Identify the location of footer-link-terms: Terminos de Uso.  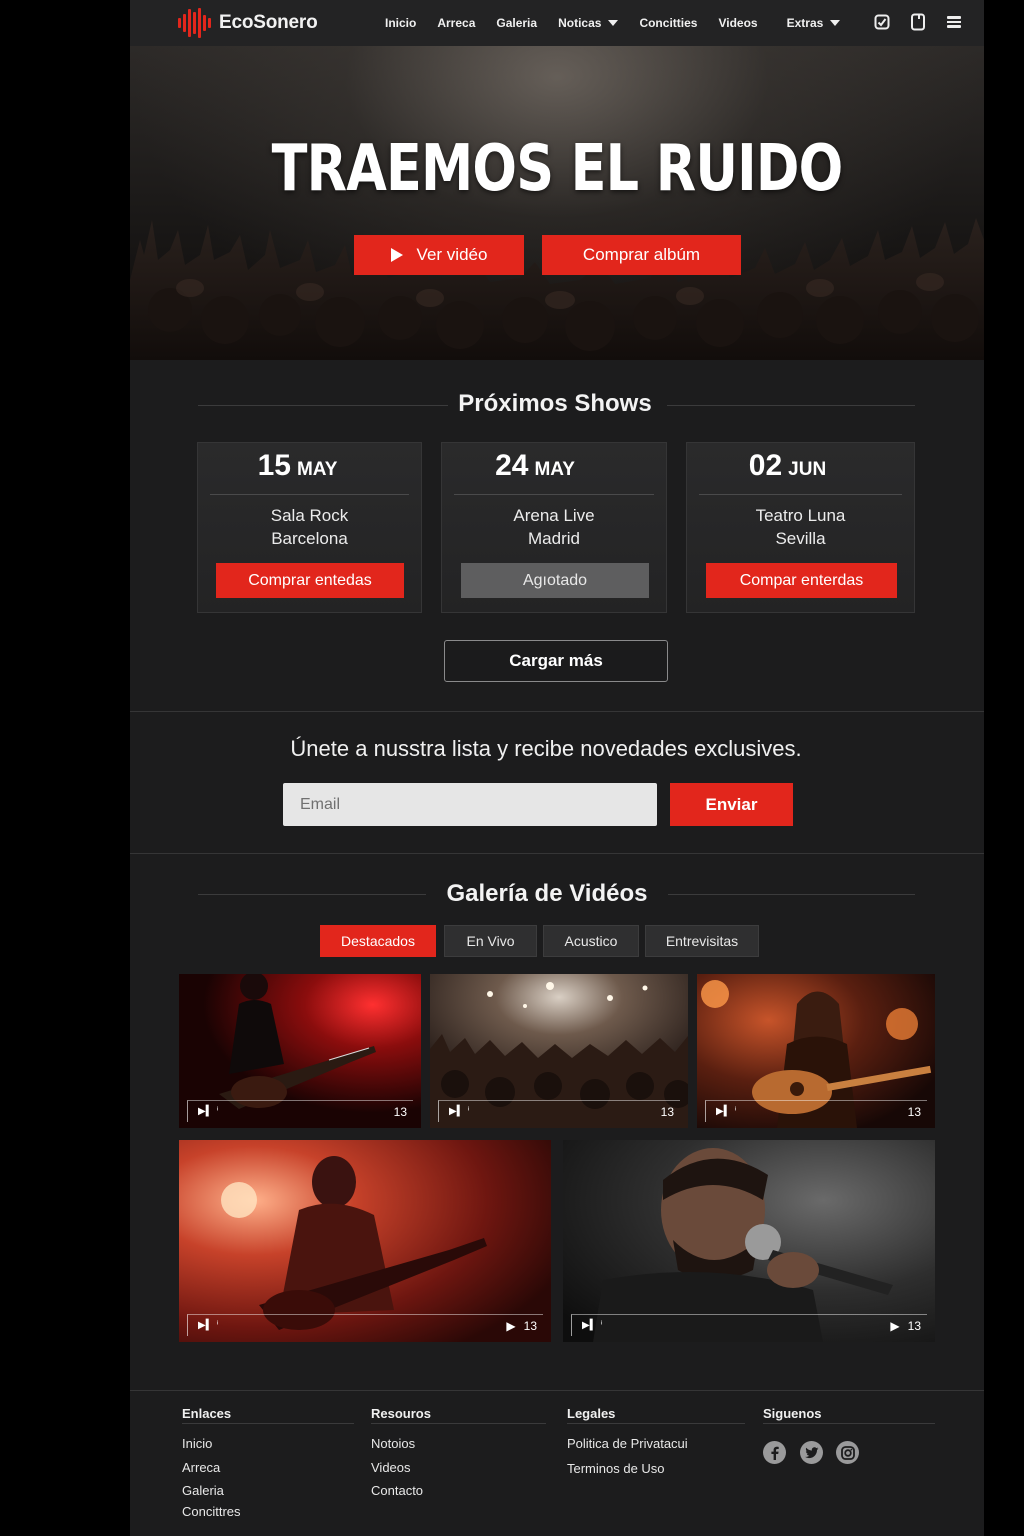
(616, 1468).